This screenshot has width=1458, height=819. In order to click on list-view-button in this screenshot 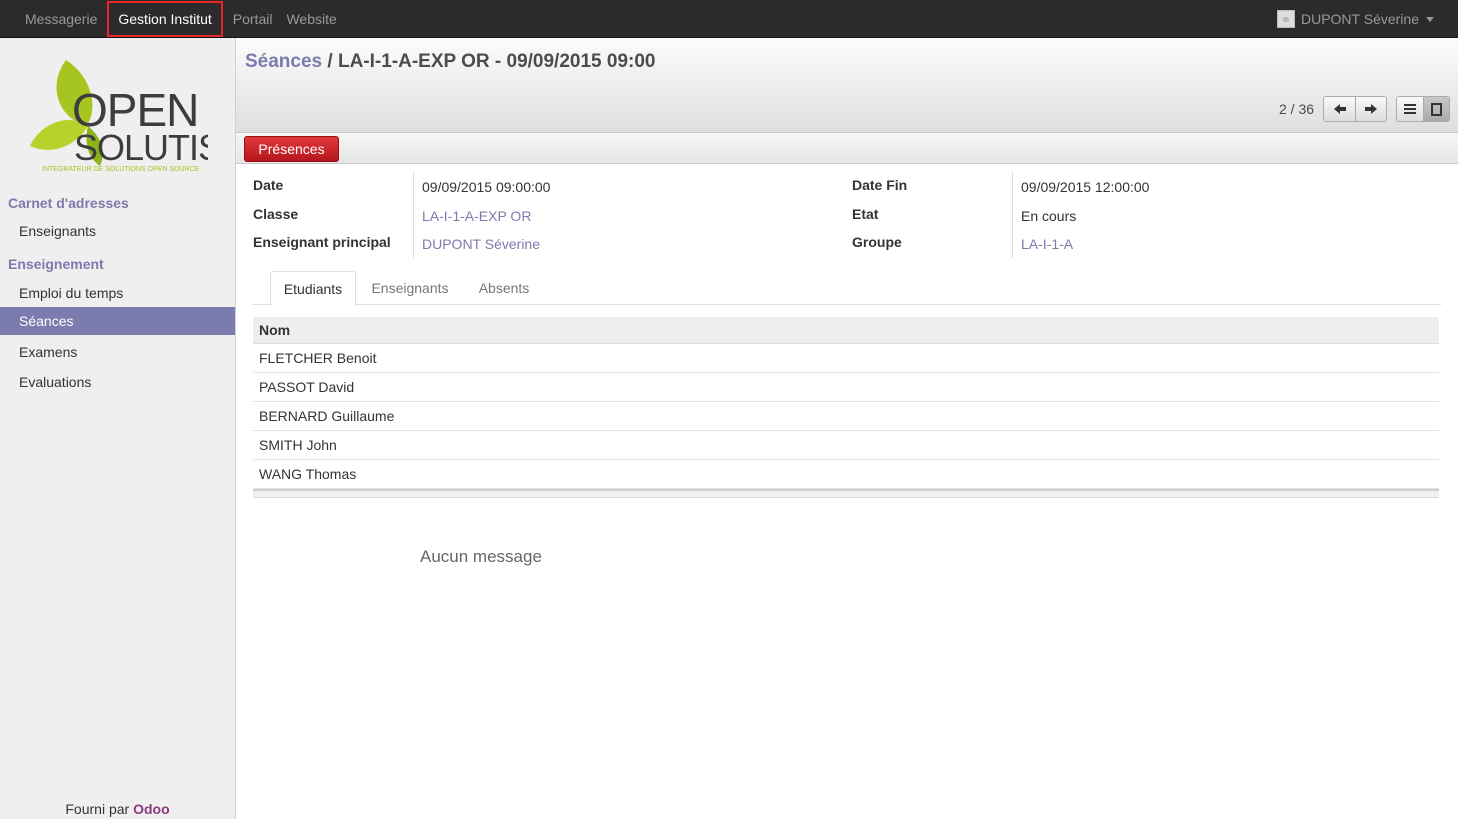, I will do `click(1410, 109)`.